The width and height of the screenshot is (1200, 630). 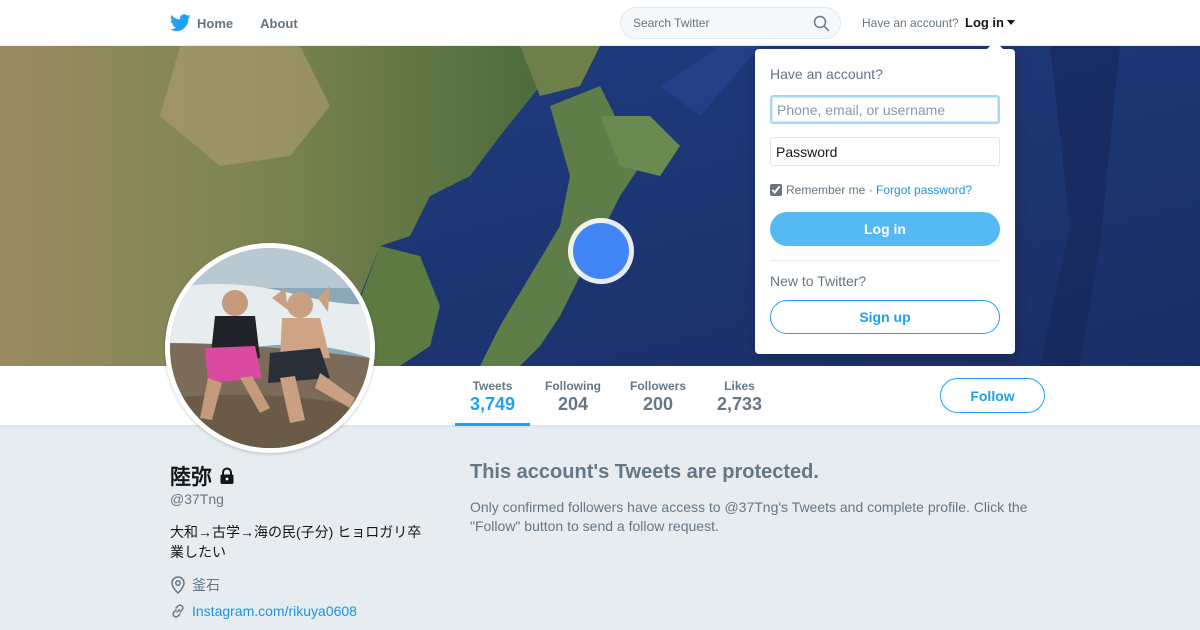 I want to click on search-input, so click(x=718, y=23).